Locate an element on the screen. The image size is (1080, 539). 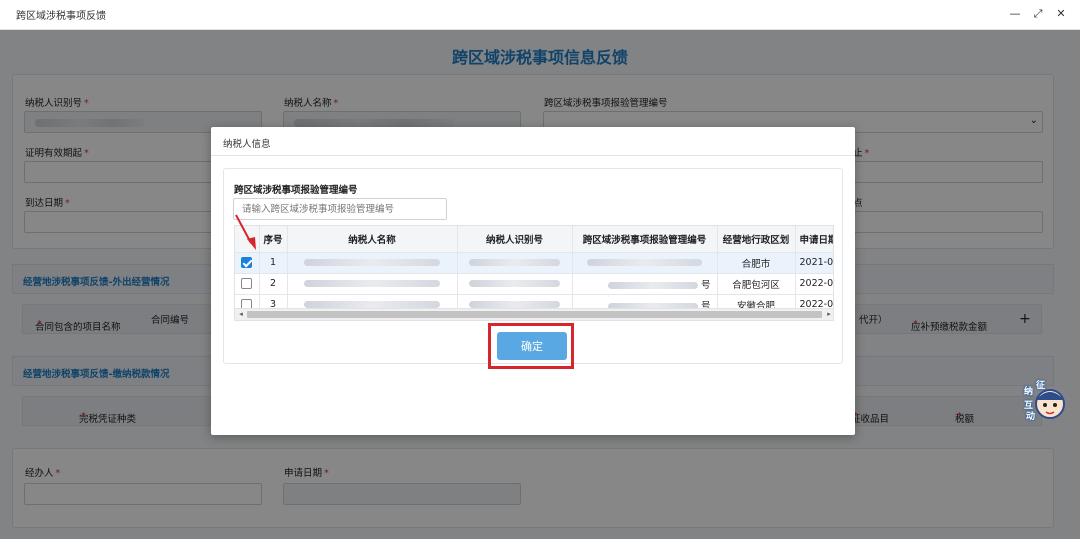
window-controls: — ⤢ ✕ is located at coordinates (1038, 14).